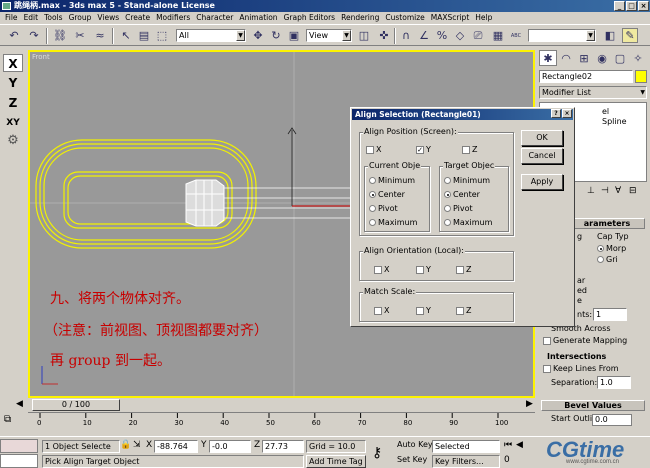  What do you see at coordinates (581, 368) in the screenshot?
I see `keep-lines-option: Keep Lines From` at bounding box center [581, 368].